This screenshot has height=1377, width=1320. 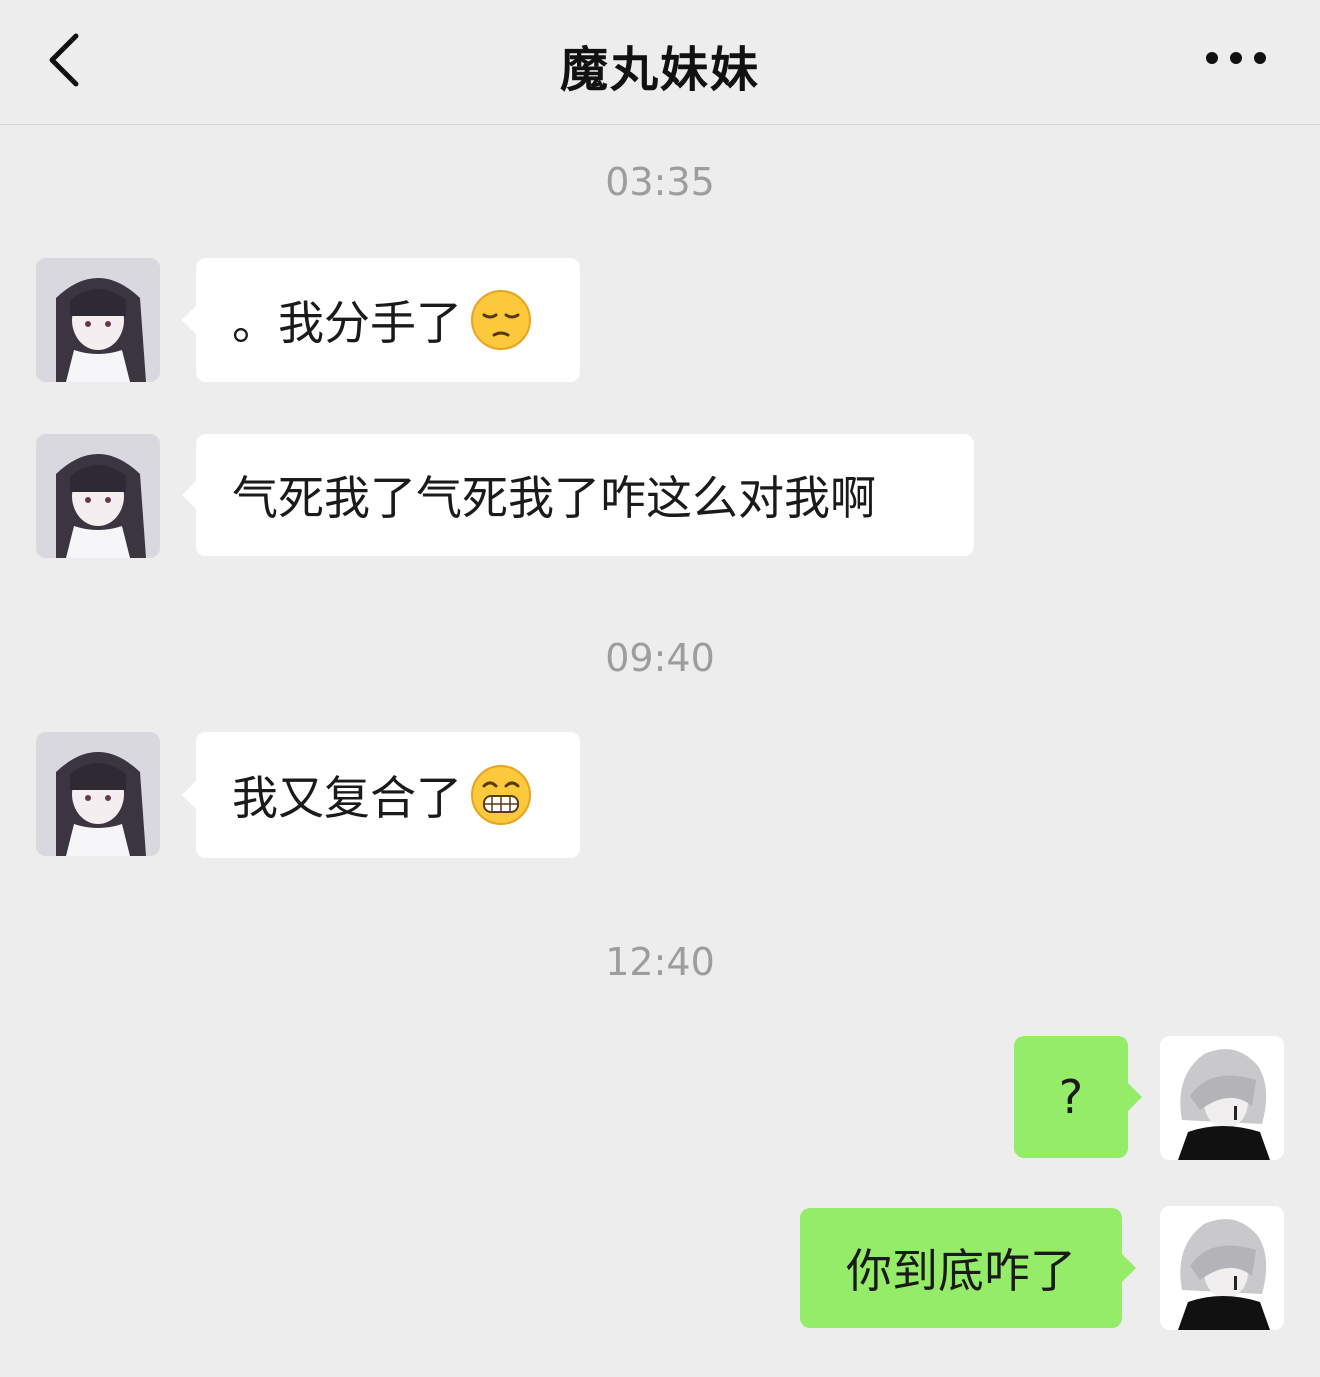 What do you see at coordinates (961, 1271) in the screenshot?
I see `message-text: 你到底咋了` at bounding box center [961, 1271].